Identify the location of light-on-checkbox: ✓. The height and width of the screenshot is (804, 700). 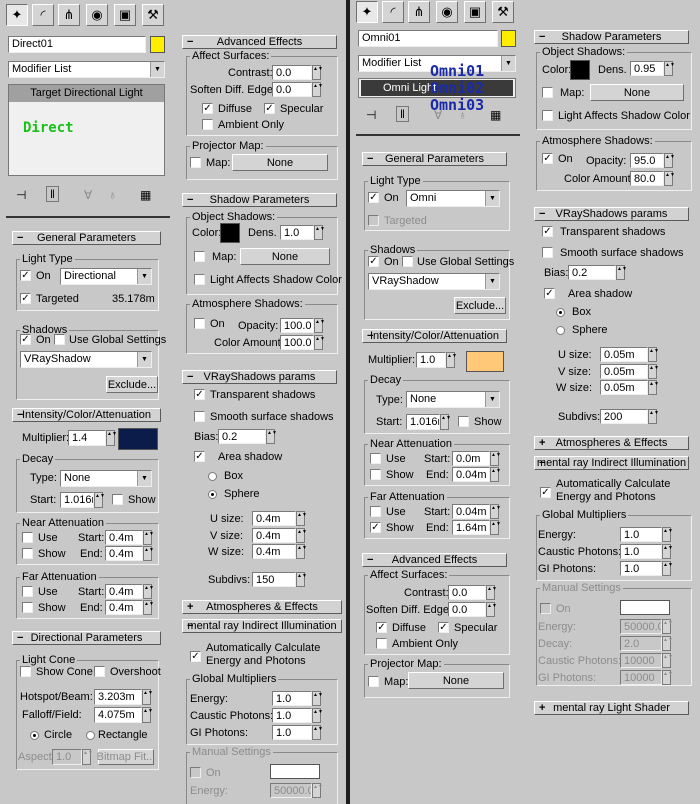
(373, 197).